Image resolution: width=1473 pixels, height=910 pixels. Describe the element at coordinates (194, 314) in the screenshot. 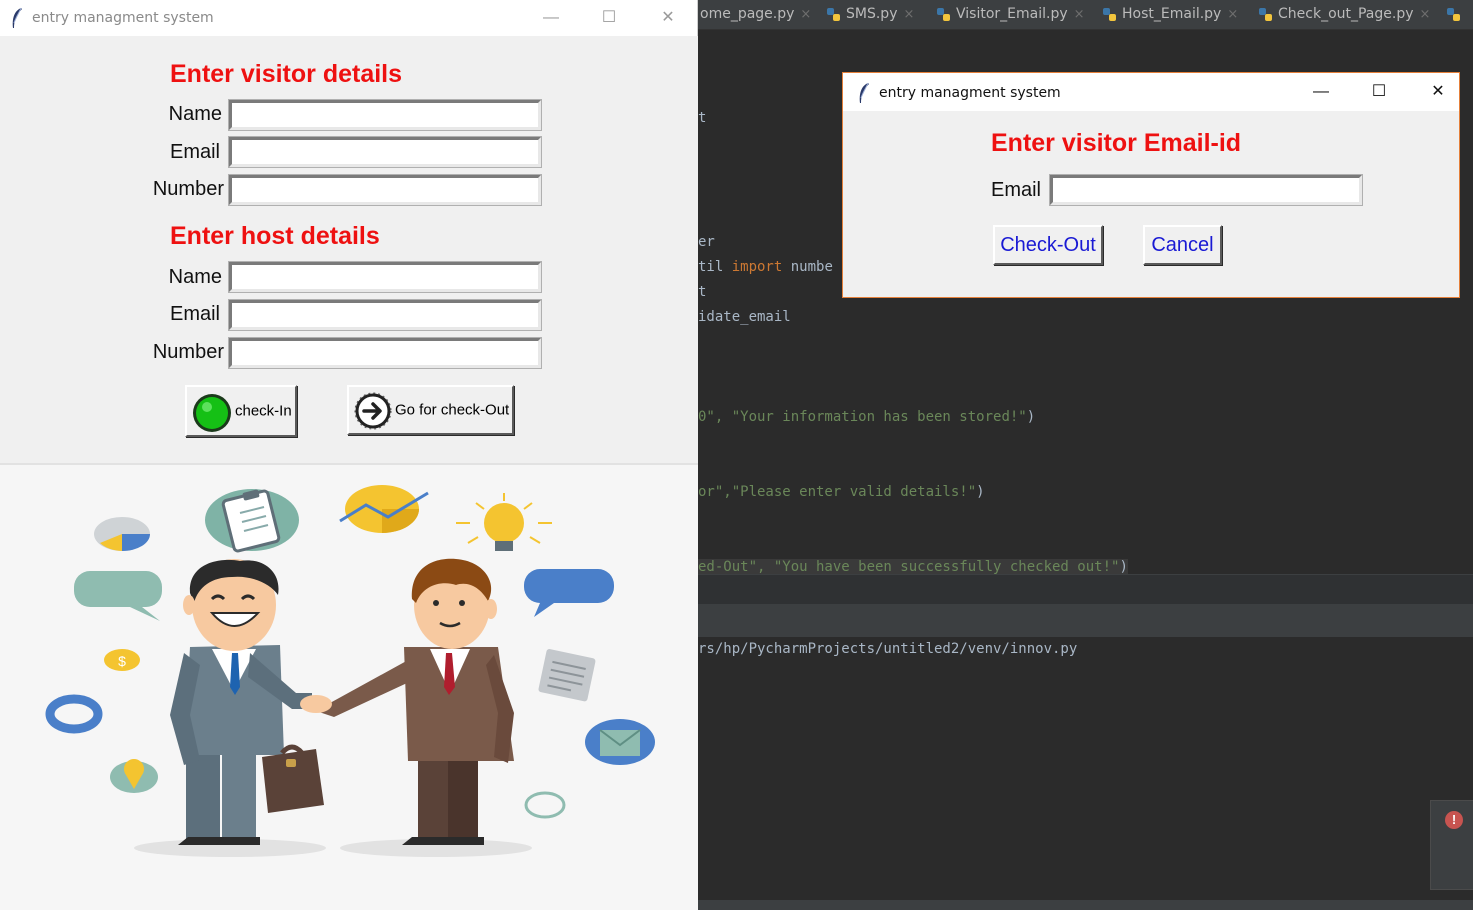

I see `host-email-label: Email` at that location.